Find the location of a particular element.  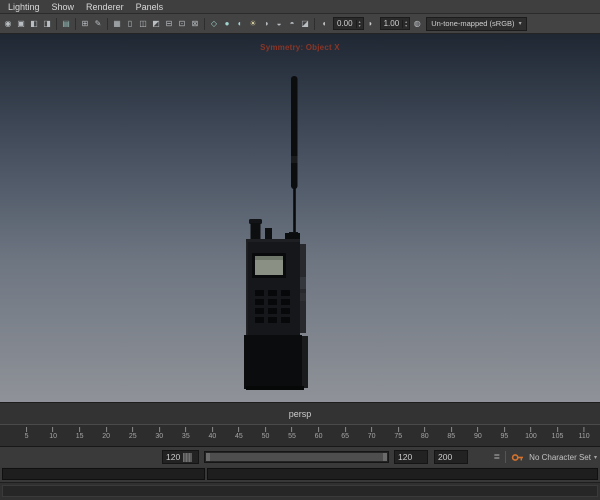

frame-tick-80: 80 is located at coordinates (425, 433).